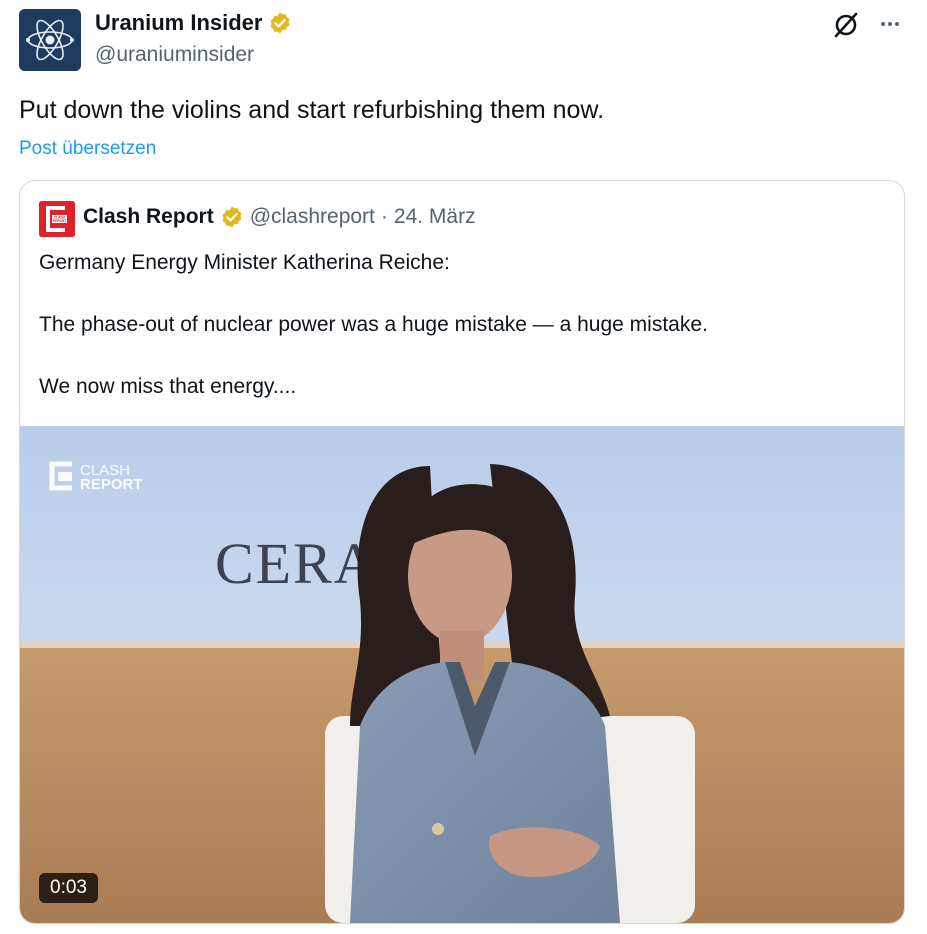 The image size is (927, 934). I want to click on watermark-bottom: REPORT, so click(111, 484).